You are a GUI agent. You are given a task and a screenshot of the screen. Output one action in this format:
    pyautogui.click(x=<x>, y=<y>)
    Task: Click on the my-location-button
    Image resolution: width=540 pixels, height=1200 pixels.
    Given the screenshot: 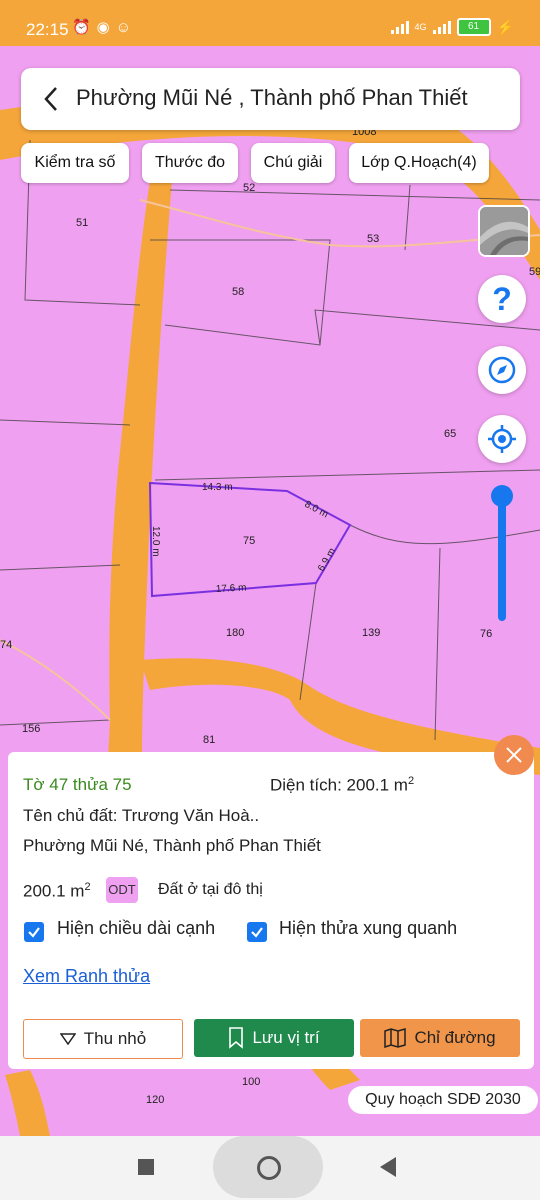 What is the action you would take?
    pyautogui.click(x=502, y=439)
    